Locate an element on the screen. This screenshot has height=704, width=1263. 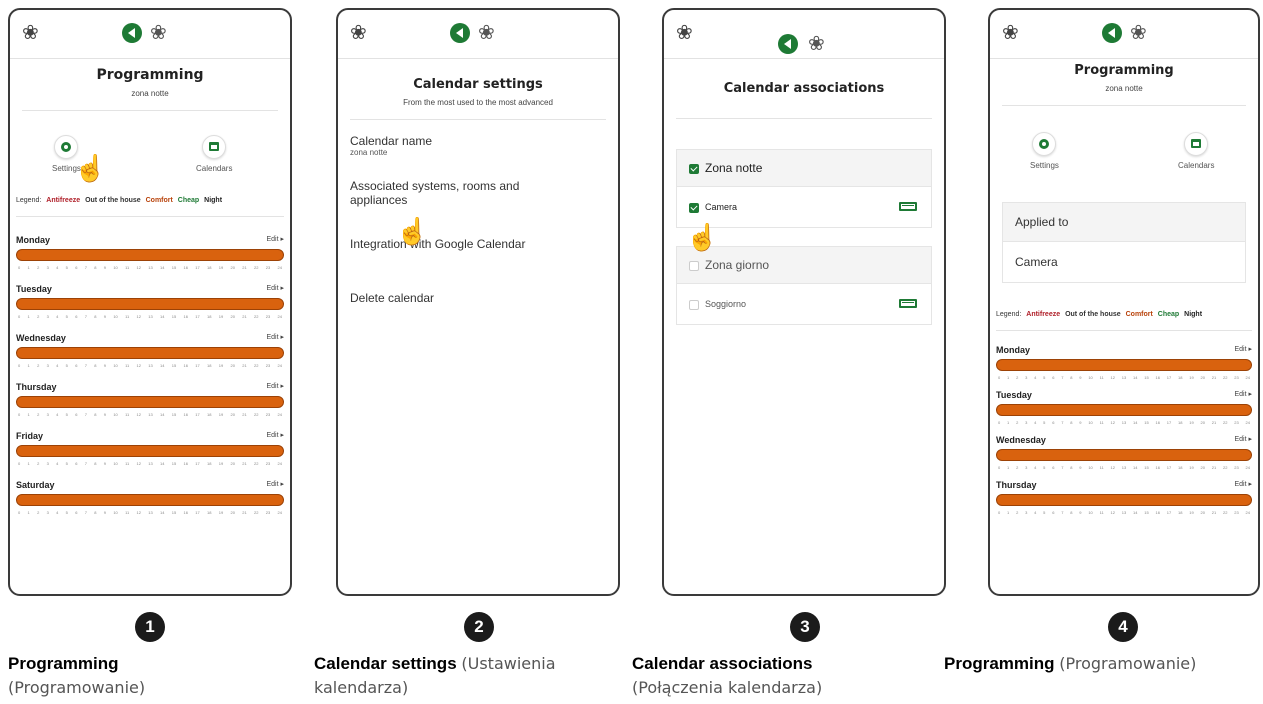
day-name: Thursday is located at coordinates (1016, 485).